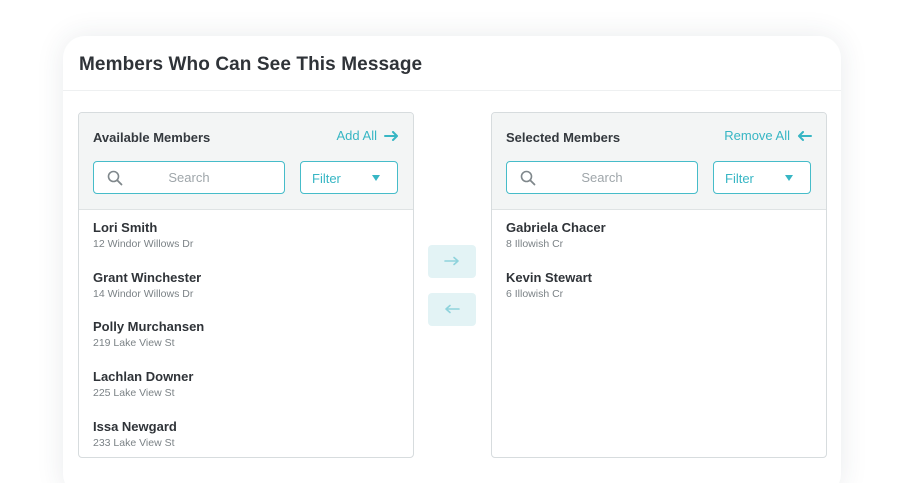 Image resolution: width=906 pixels, height=483 pixels. I want to click on available-filter-dropdown: Filter, so click(349, 177).